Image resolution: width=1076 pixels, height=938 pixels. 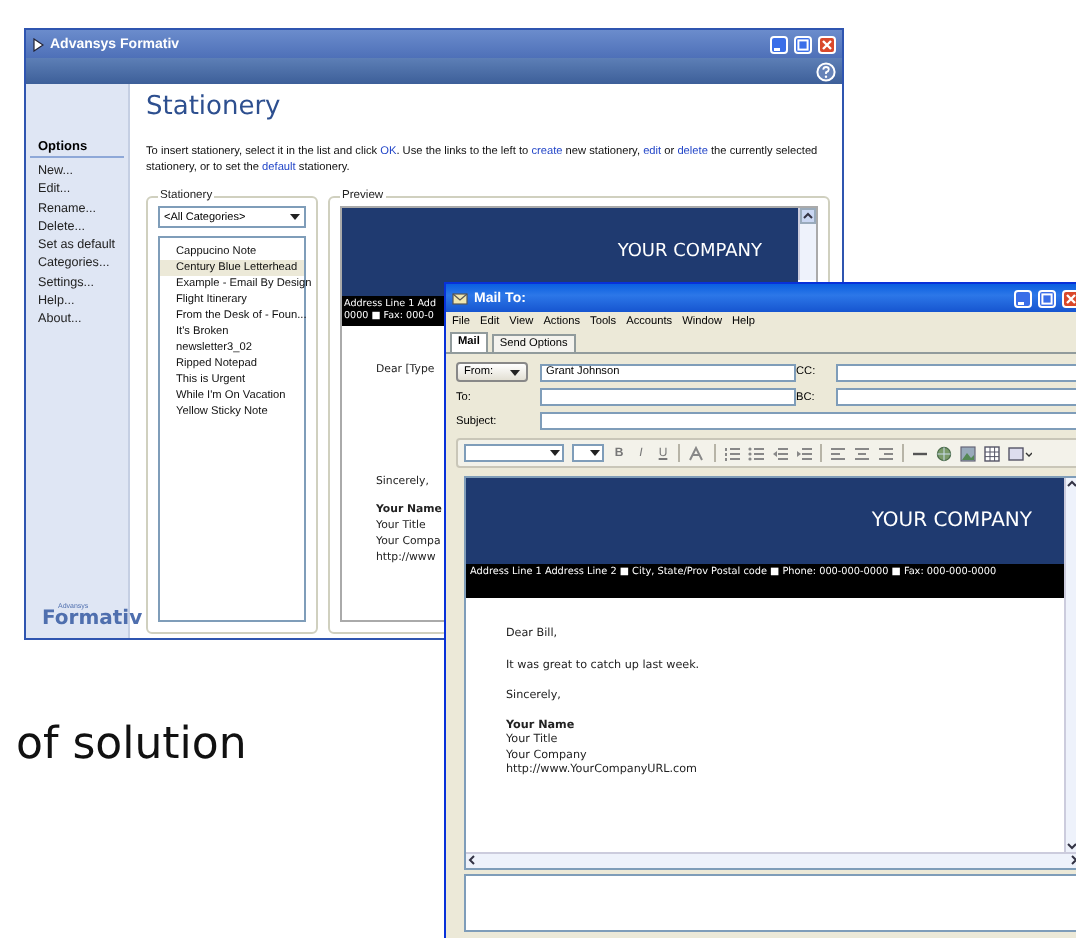 I want to click on bc-field, so click(x=956, y=397).